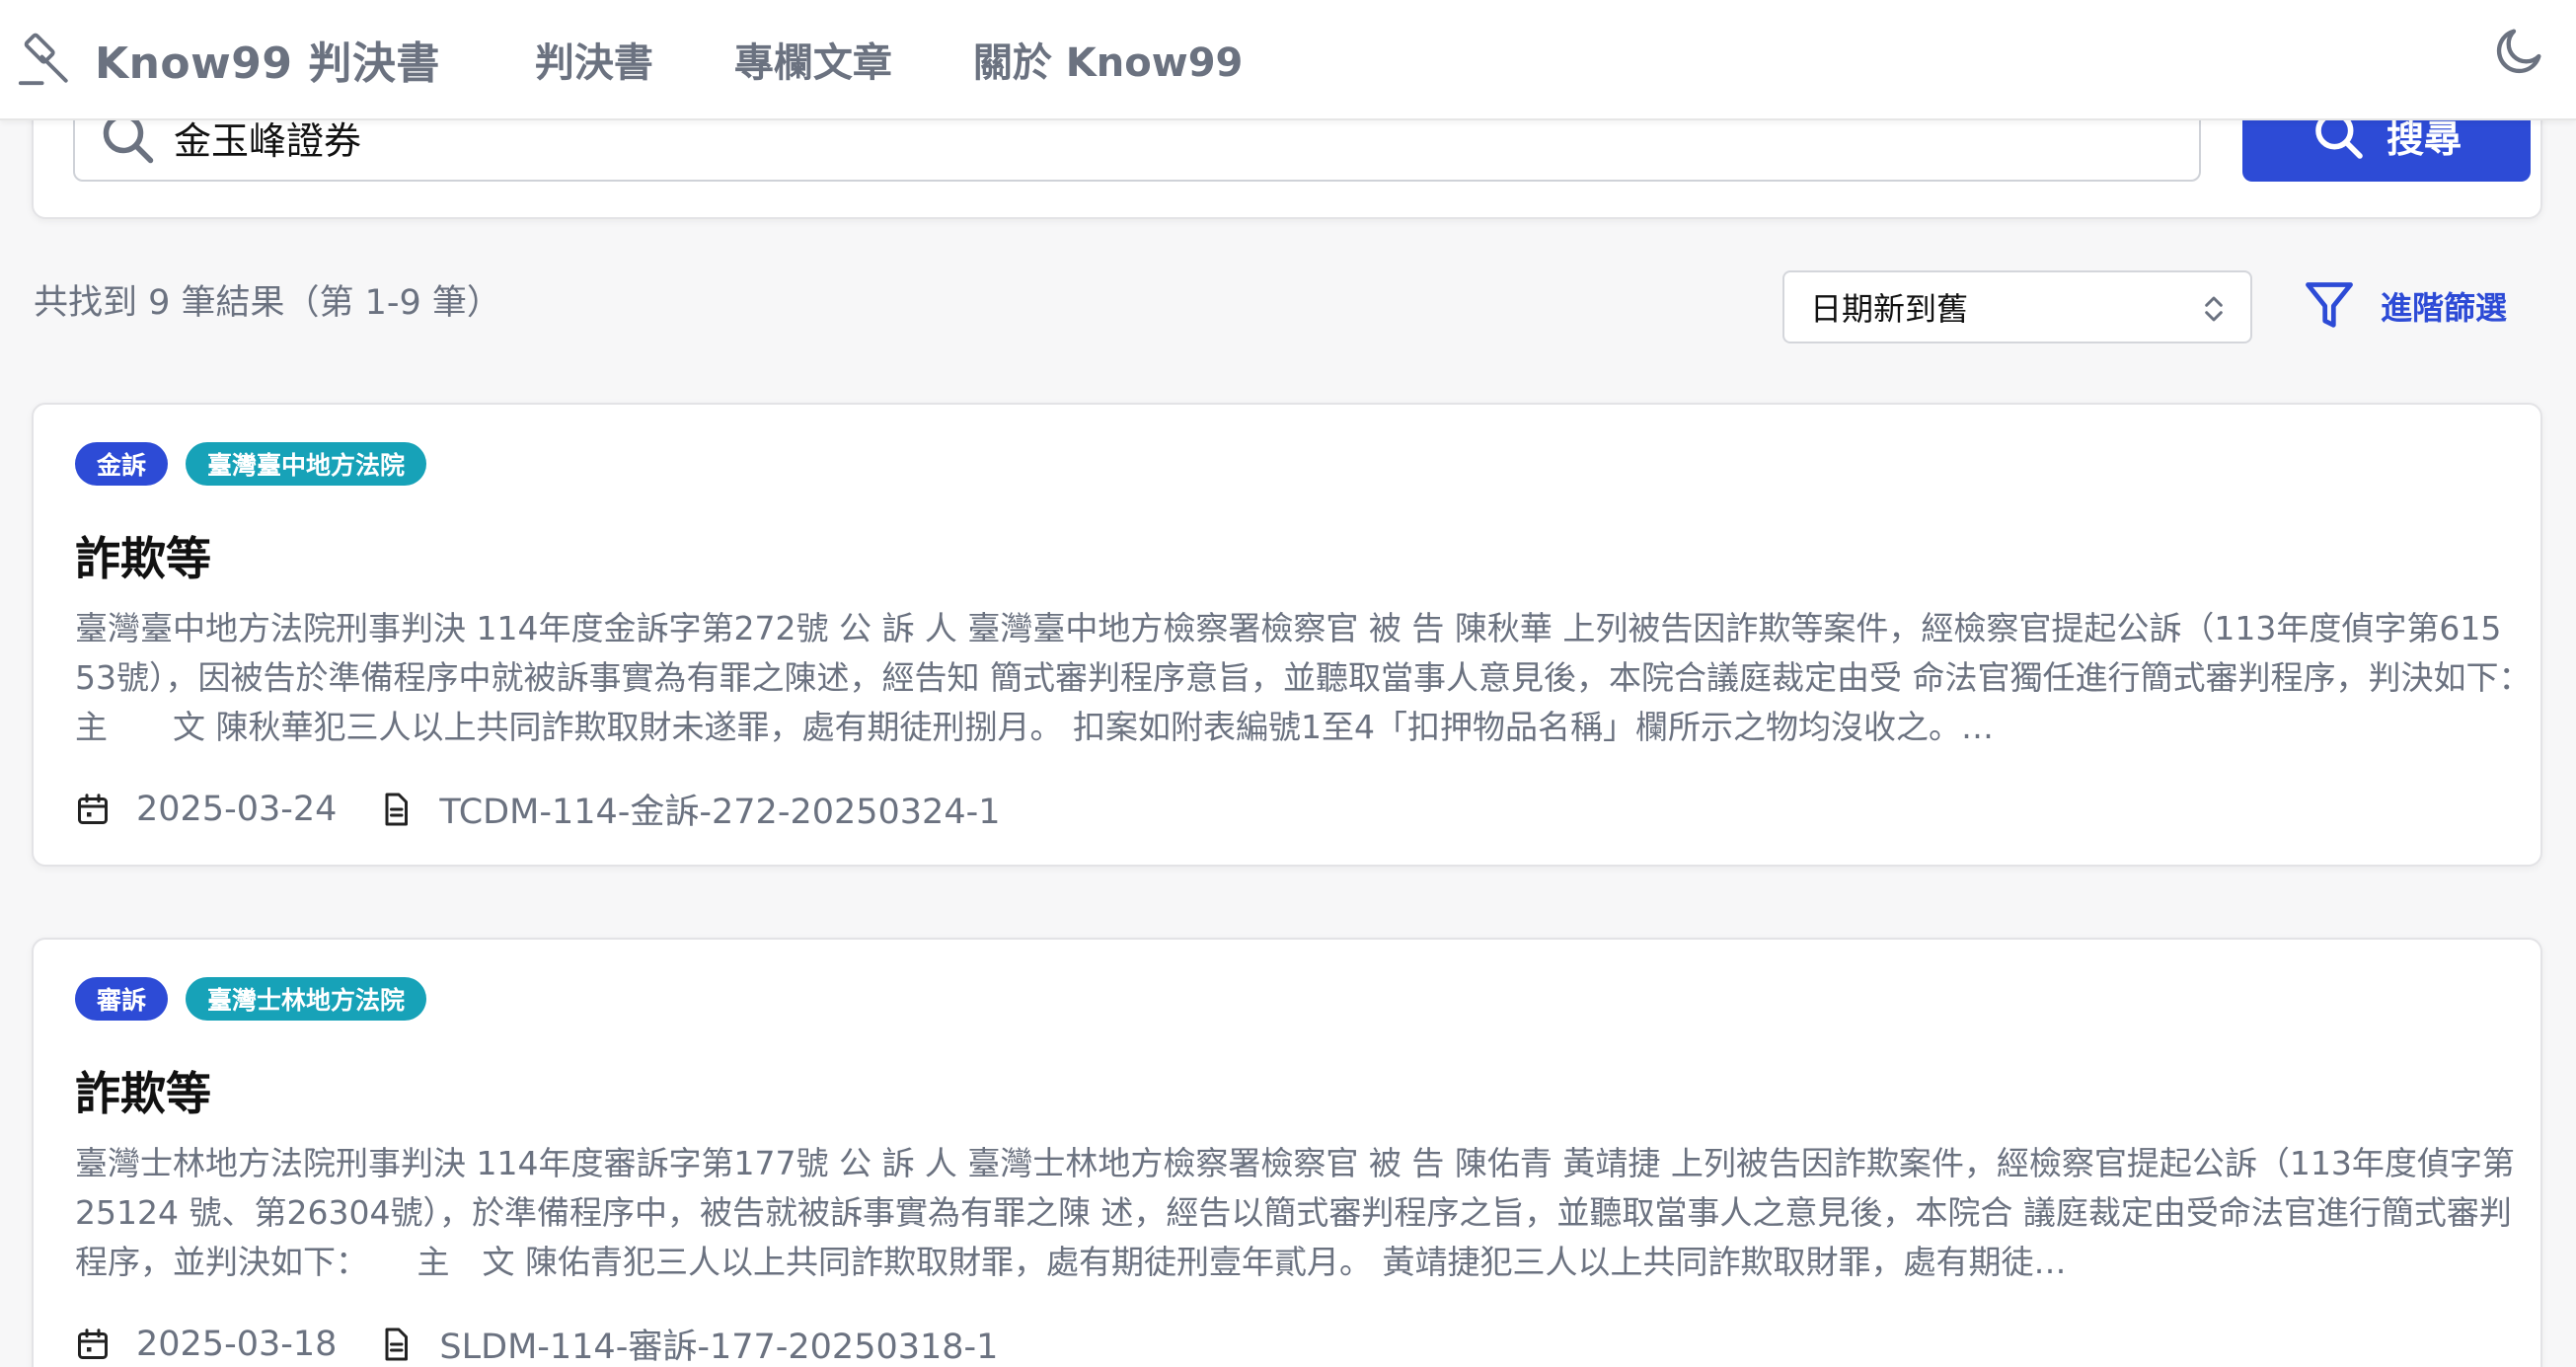 The width and height of the screenshot is (2576, 1367). I want to click on badges: 審訴 臺灣士林地方法院, so click(260, 999).